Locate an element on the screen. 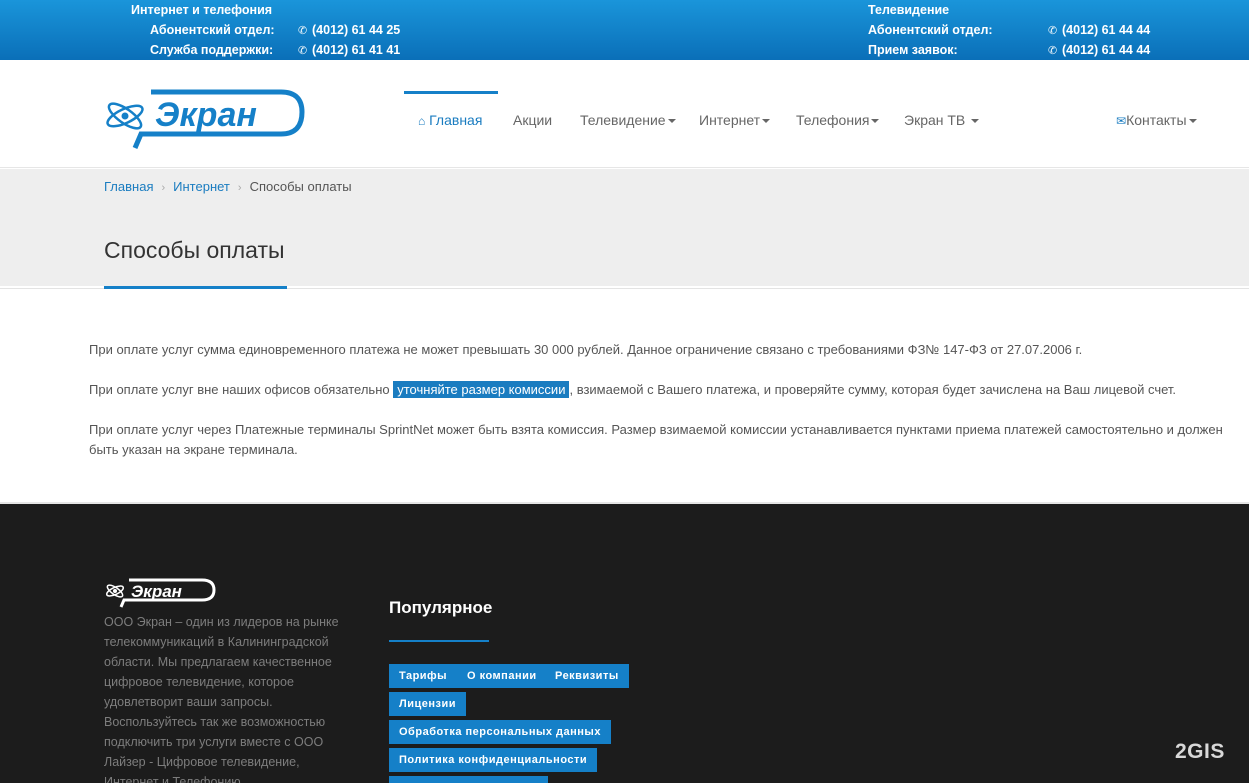 The image size is (1249, 783). nav-promos: Акции is located at coordinates (532, 120).